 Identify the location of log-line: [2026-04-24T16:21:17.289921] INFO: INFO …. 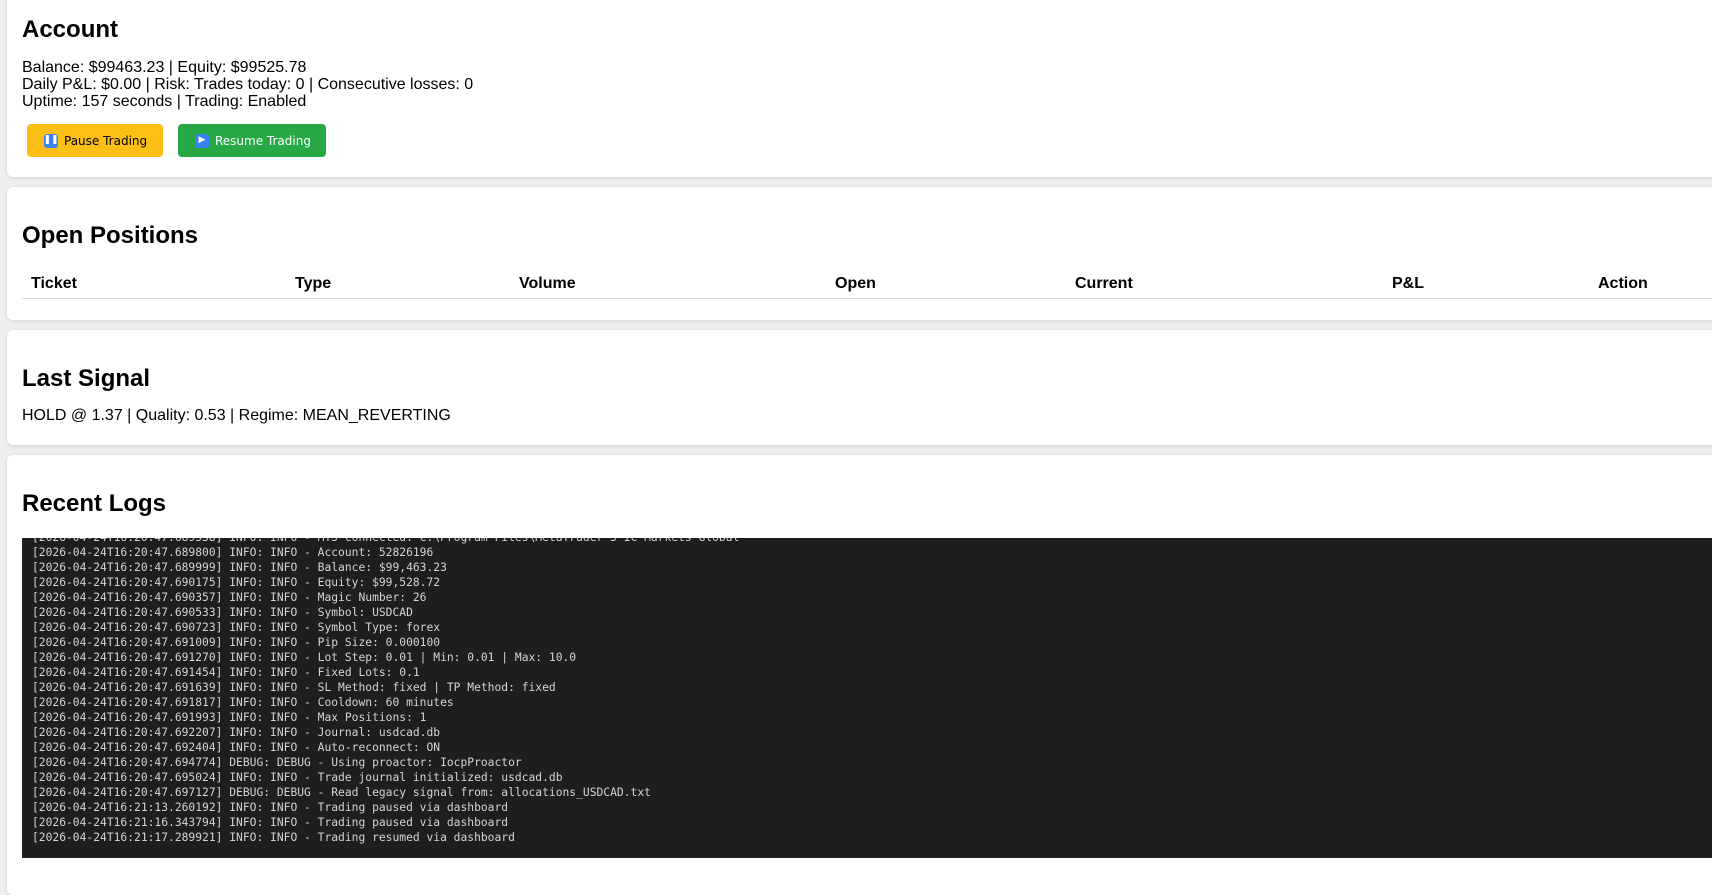
(273, 837).